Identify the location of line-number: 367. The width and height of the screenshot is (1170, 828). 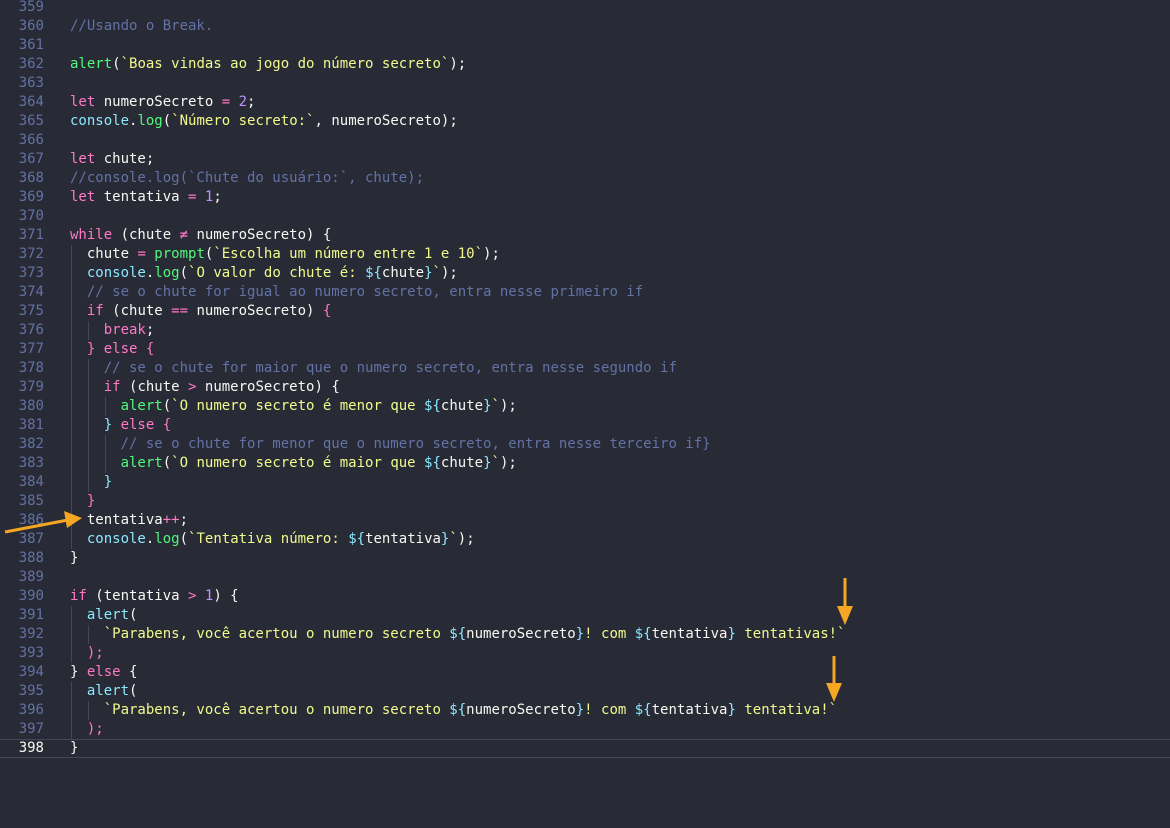
(31, 159).